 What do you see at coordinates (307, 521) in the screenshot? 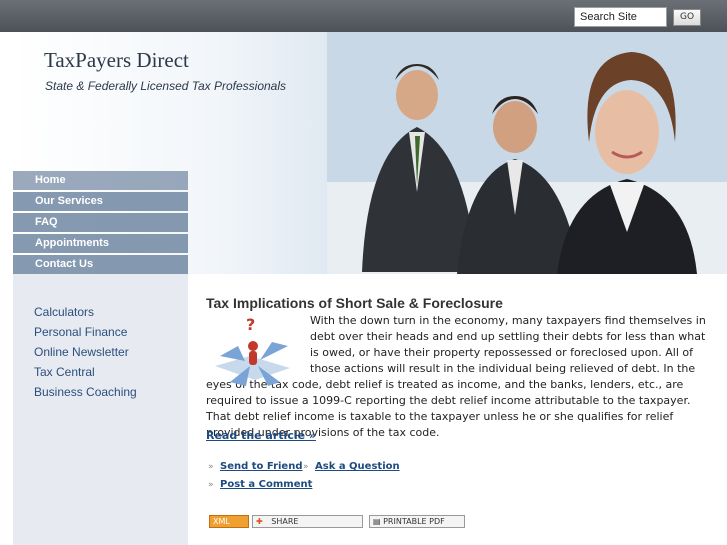
I see `share-button: ✚ SHARE` at bounding box center [307, 521].